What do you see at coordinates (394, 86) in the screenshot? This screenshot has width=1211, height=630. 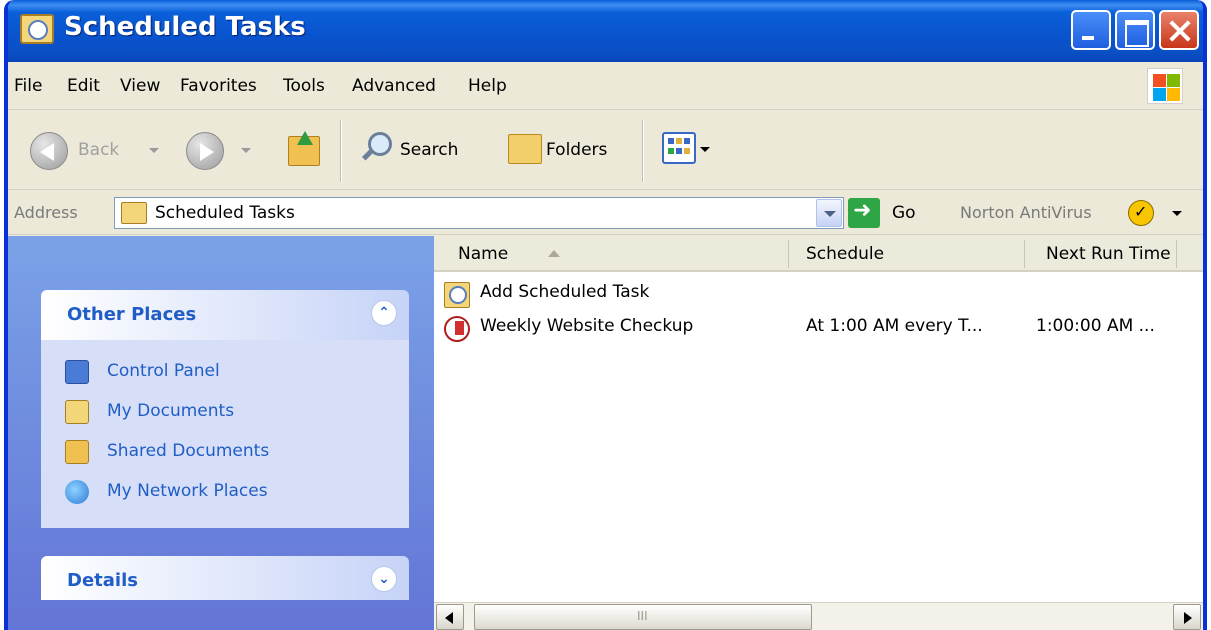 I see `menu-advanced: Advanced` at bounding box center [394, 86].